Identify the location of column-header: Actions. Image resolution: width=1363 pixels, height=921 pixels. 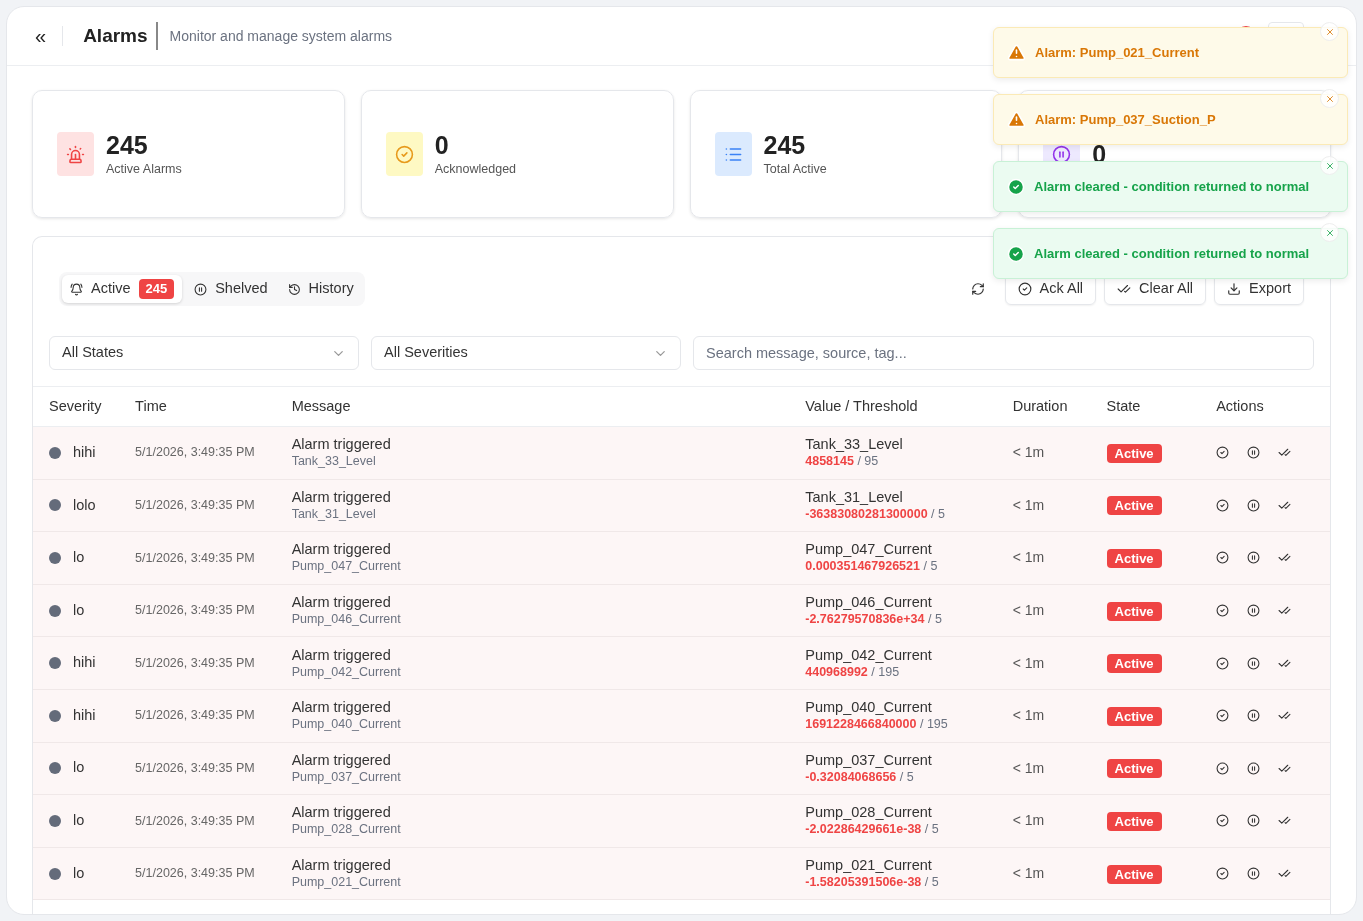
(1240, 406).